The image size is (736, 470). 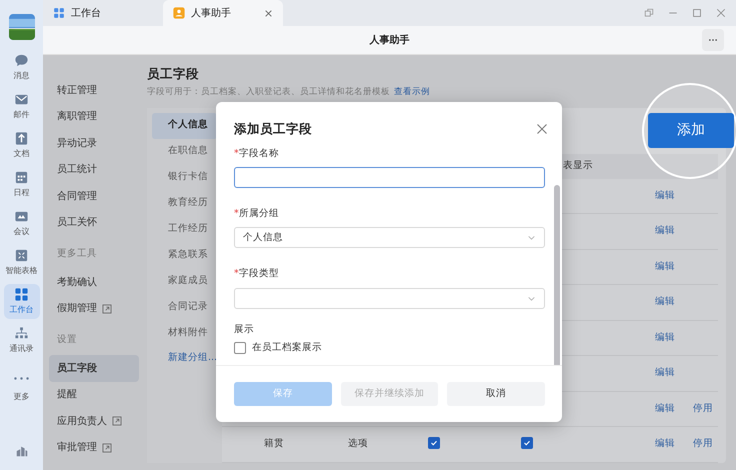 I want to click on field-label: *所属分组, so click(x=257, y=214).